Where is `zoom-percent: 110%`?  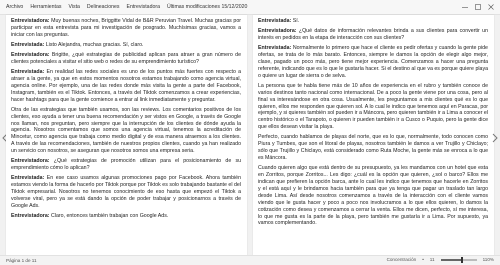 zoom-percent: 110% is located at coordinates (488, 259).